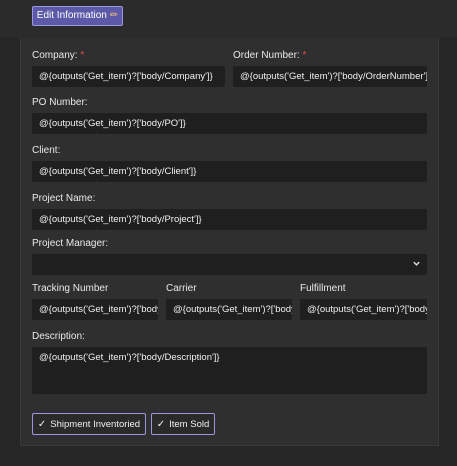 The height and width of the screenshot is (466, 457). What do you see at coordinates (58, 55) in the screenshot?
I see `company-label: Company: *` at bounding box center [58, 55].